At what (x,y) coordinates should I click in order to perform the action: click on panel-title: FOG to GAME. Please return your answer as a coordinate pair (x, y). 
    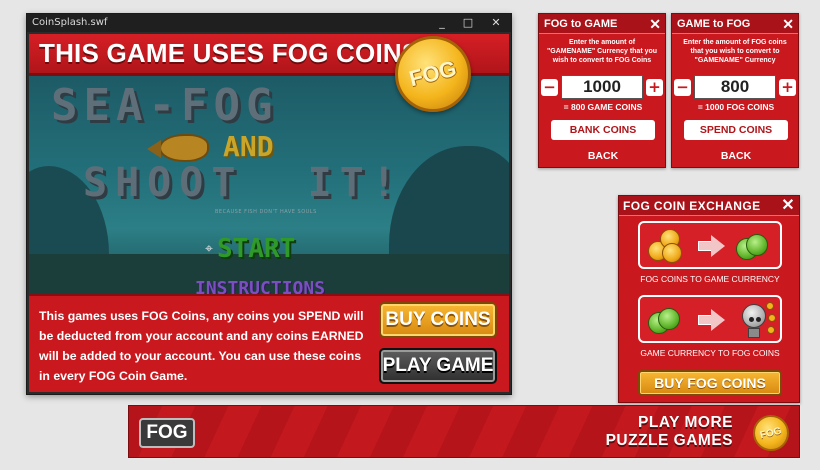
    Looking at the image, I should click on (581, 24).